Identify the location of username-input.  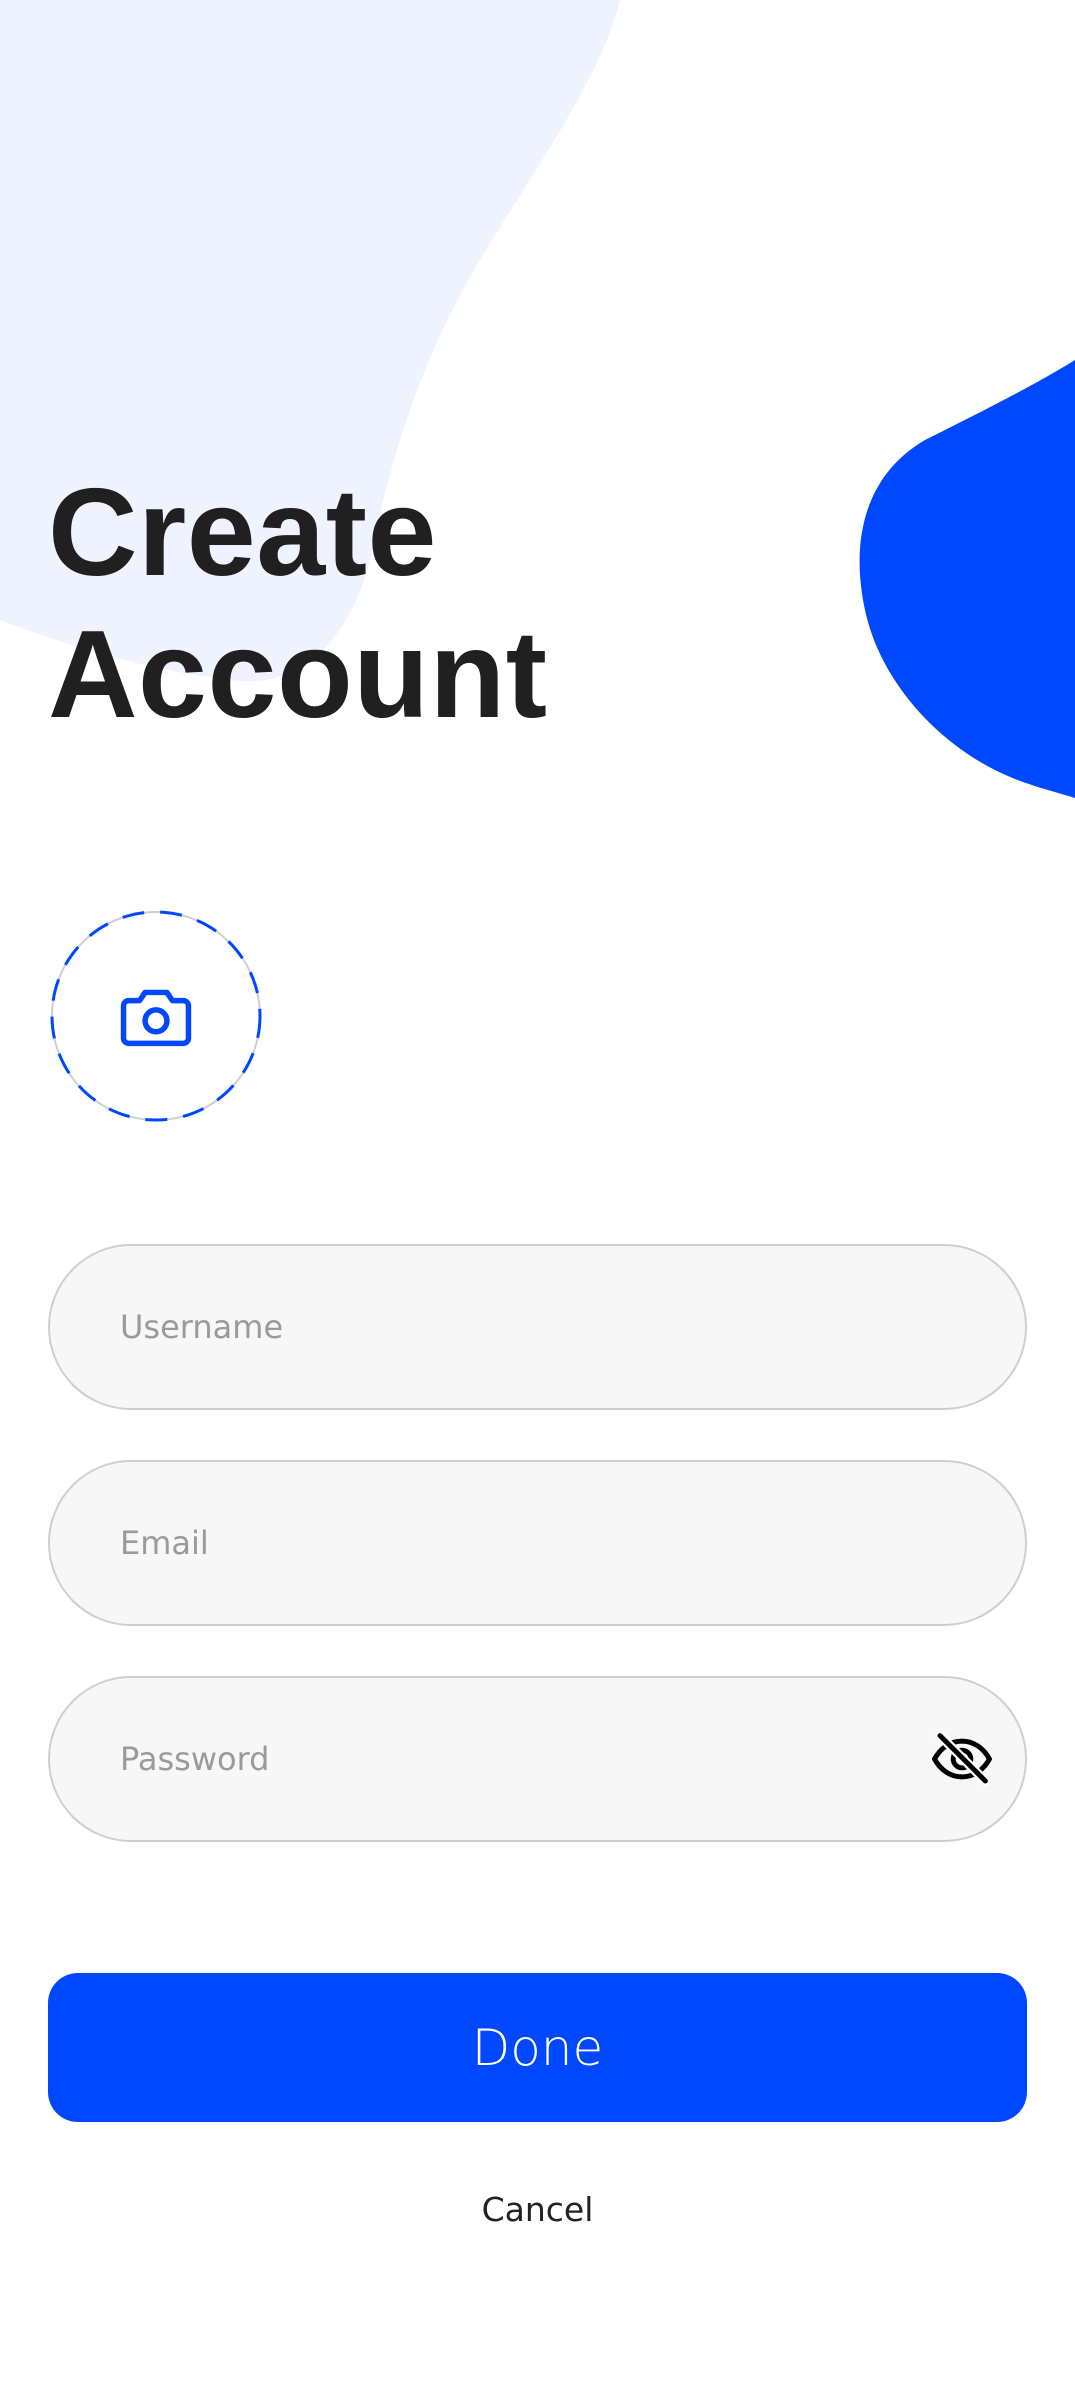
(537, 1327).